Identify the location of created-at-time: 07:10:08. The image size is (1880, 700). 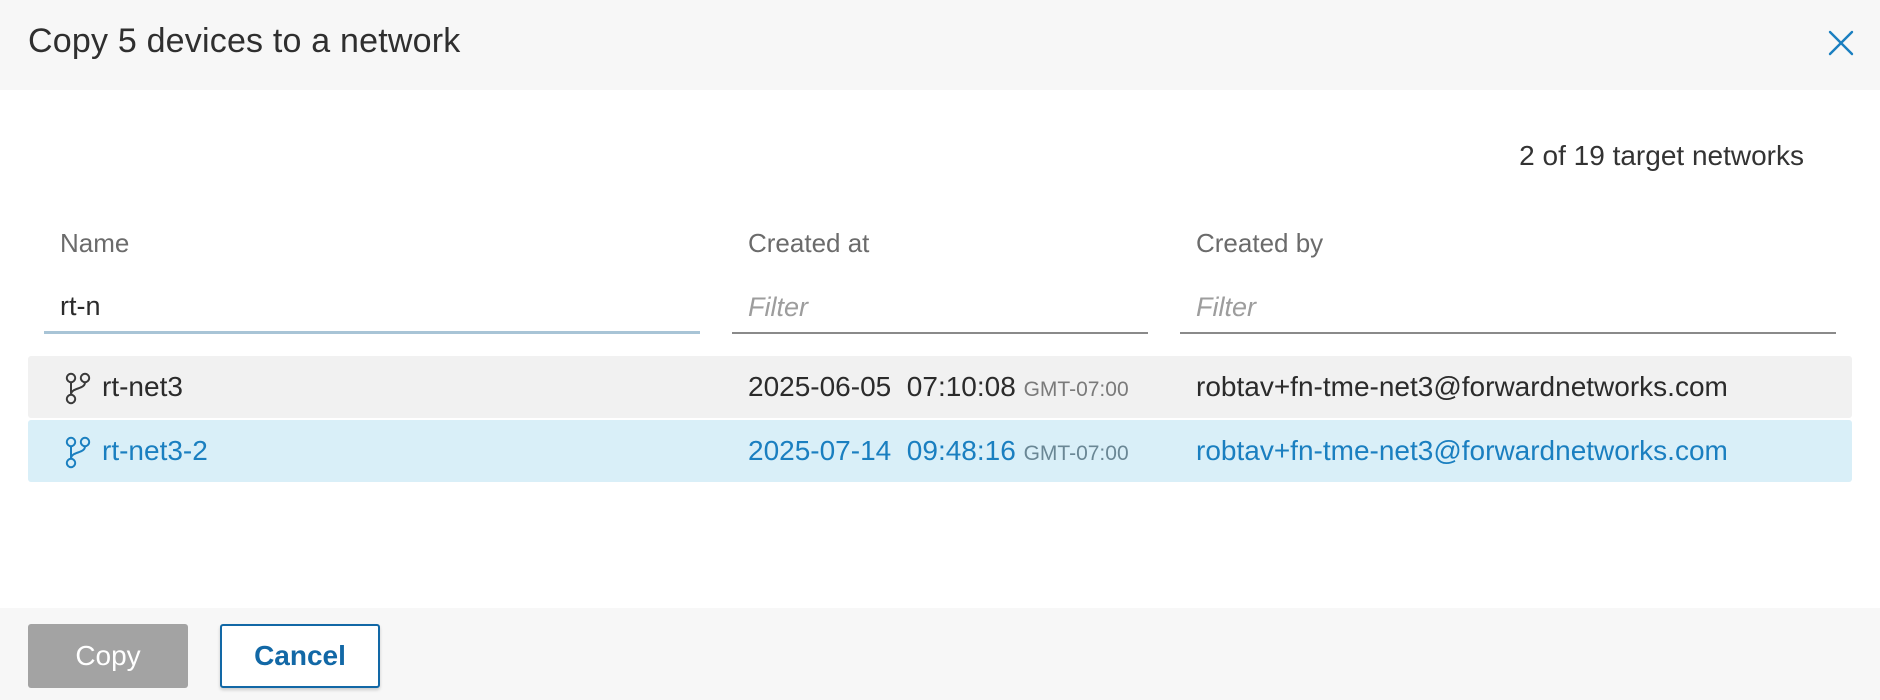
(961, 386).